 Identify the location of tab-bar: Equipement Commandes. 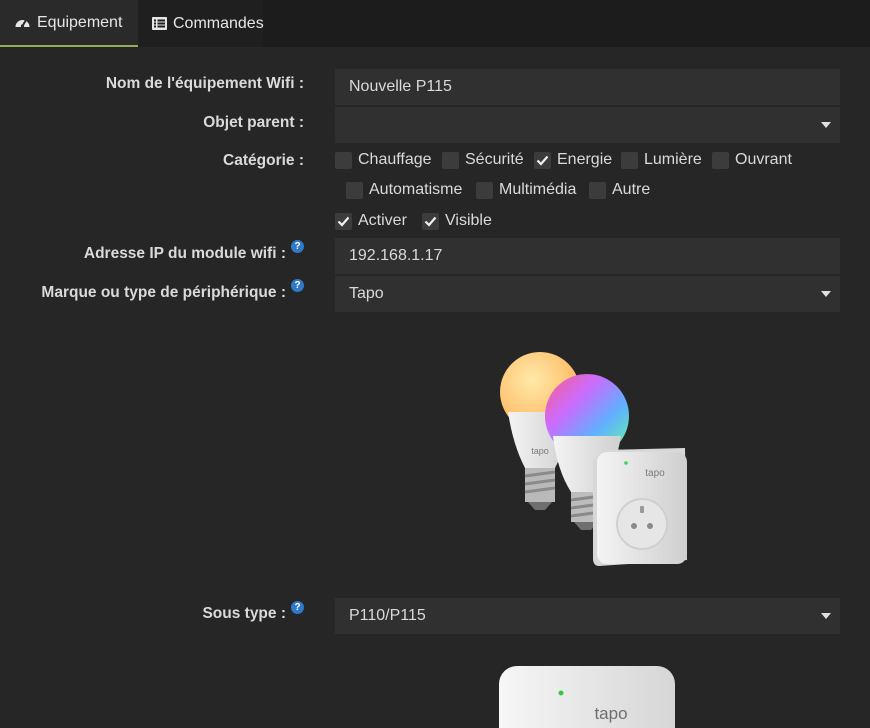
(435, 23).